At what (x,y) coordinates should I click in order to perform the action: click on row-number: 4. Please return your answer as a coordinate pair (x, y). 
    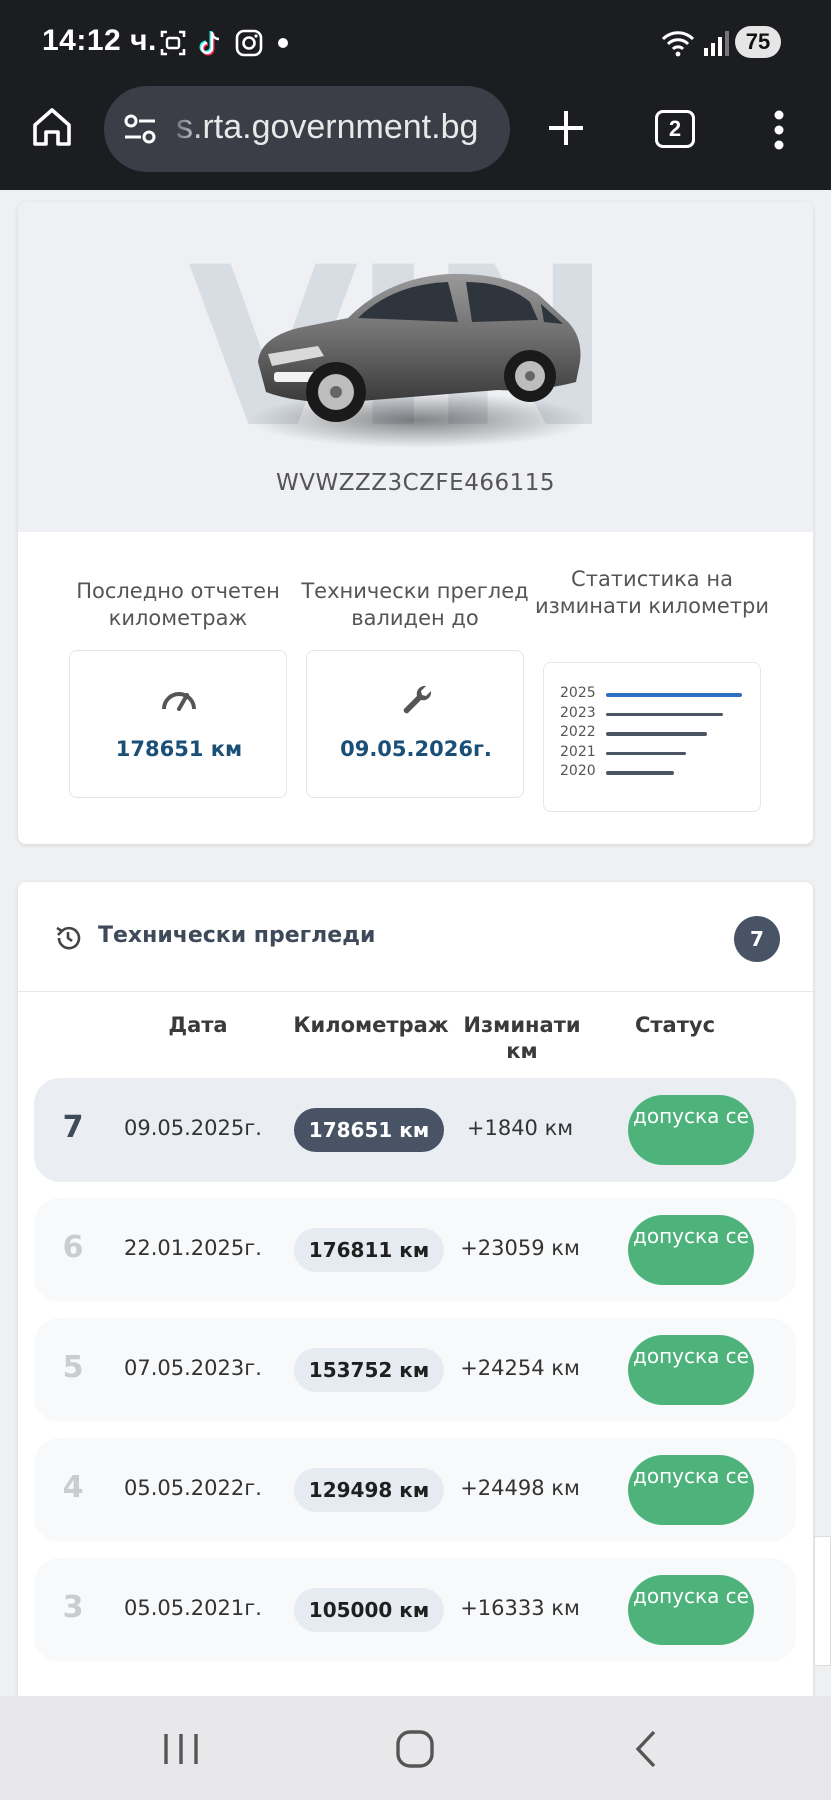
    Looking at the image, I should click on (73, 1487).